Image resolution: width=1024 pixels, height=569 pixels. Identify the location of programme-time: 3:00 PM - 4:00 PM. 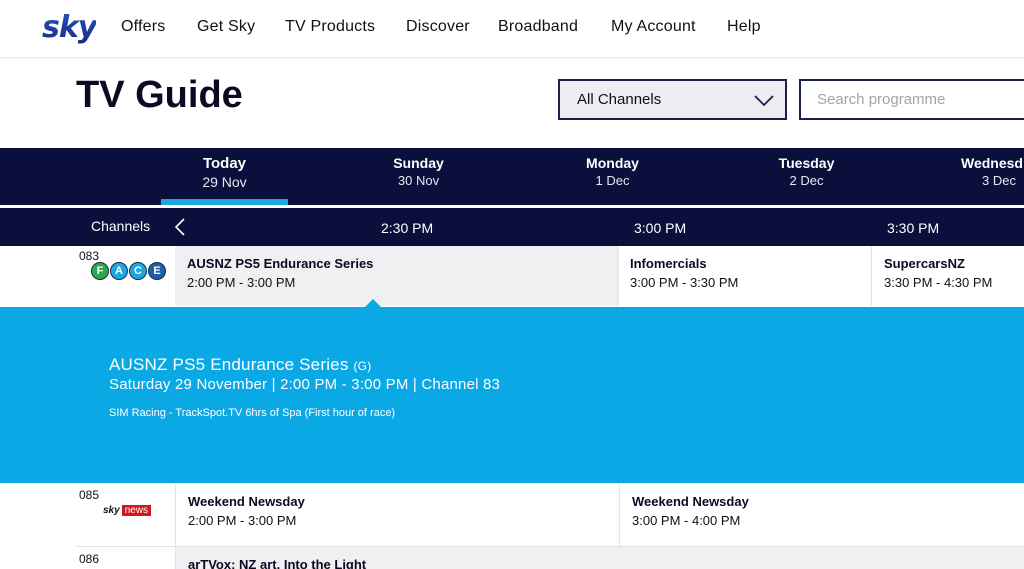
(686, 520).